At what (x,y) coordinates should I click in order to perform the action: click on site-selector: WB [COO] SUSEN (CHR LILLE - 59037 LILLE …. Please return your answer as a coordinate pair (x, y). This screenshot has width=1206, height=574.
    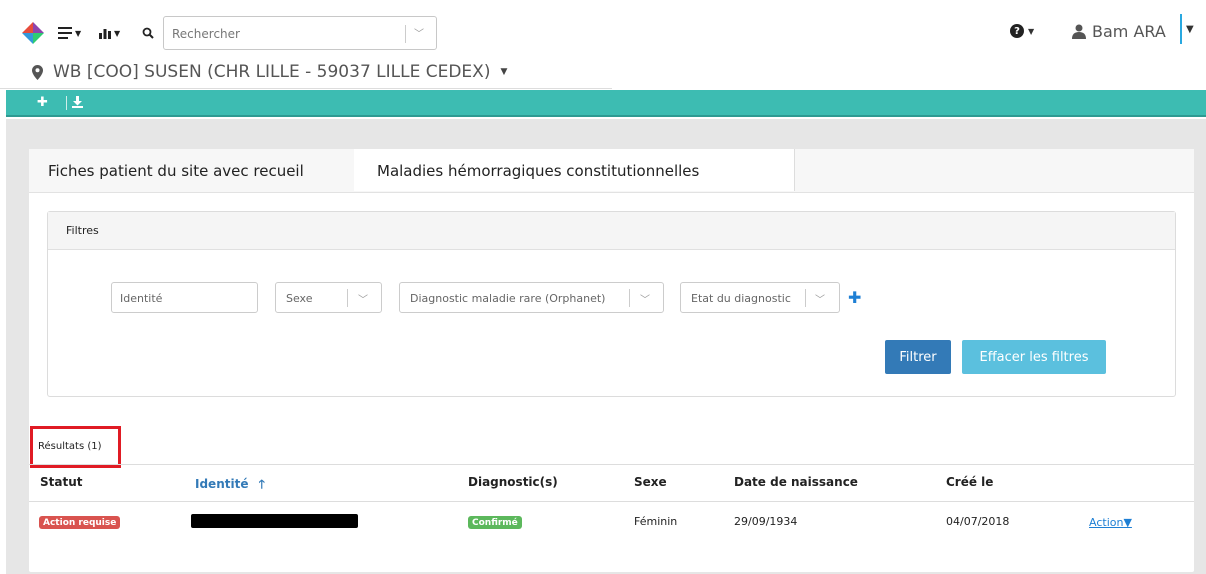
    Looking at the image, I should click on (269, 72).